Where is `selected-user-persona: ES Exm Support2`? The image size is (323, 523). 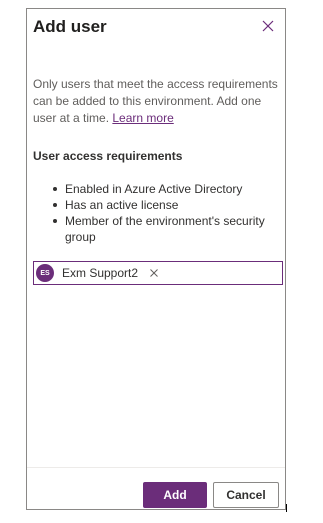 selected-user-persona: ES Exm Support2 is located at coordinates (98, 273).